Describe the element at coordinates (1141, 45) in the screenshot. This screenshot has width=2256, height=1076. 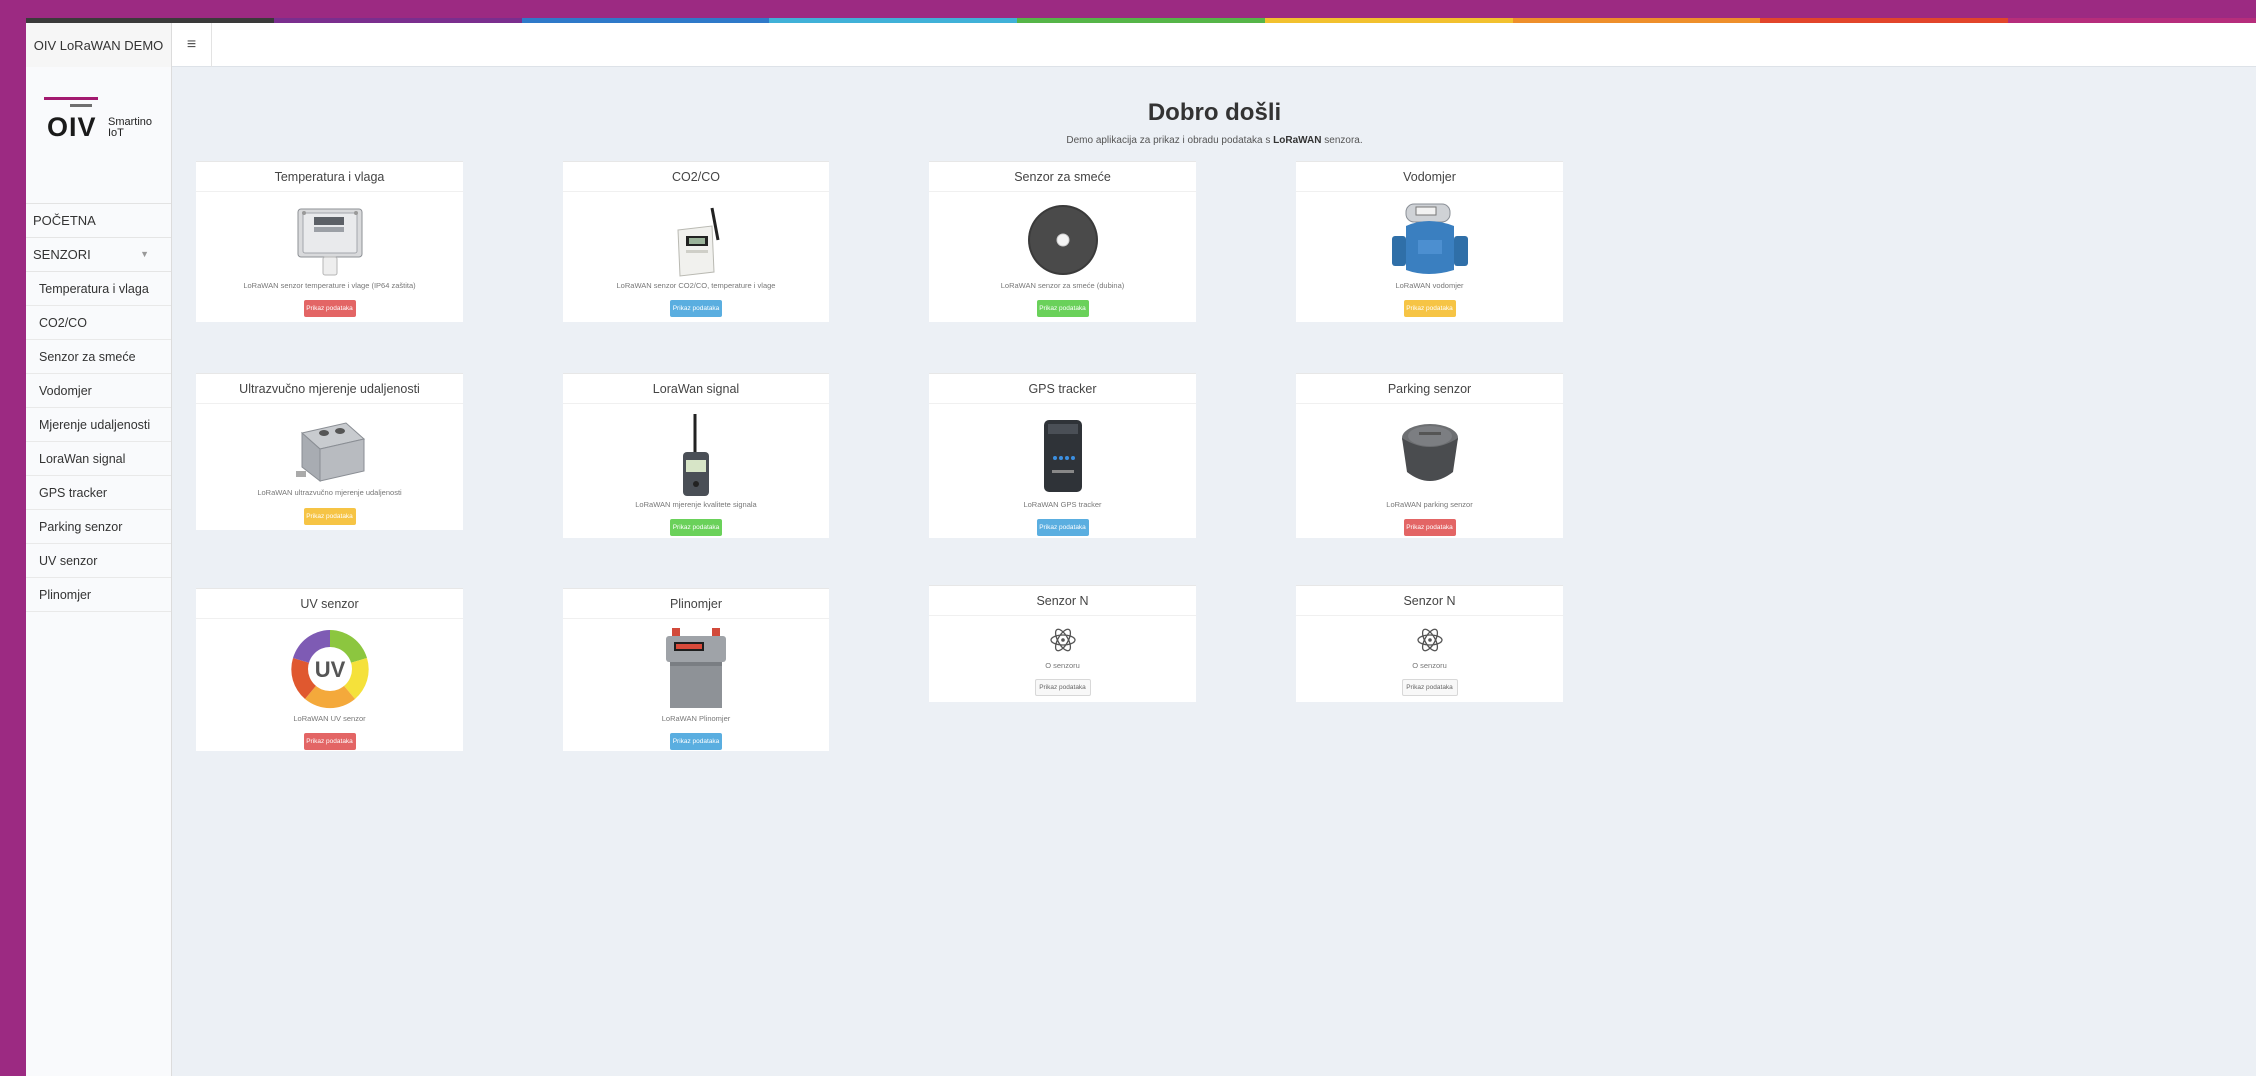
I see `top-navbar: OIV LoRaWAN DEMO ≡` at that location.